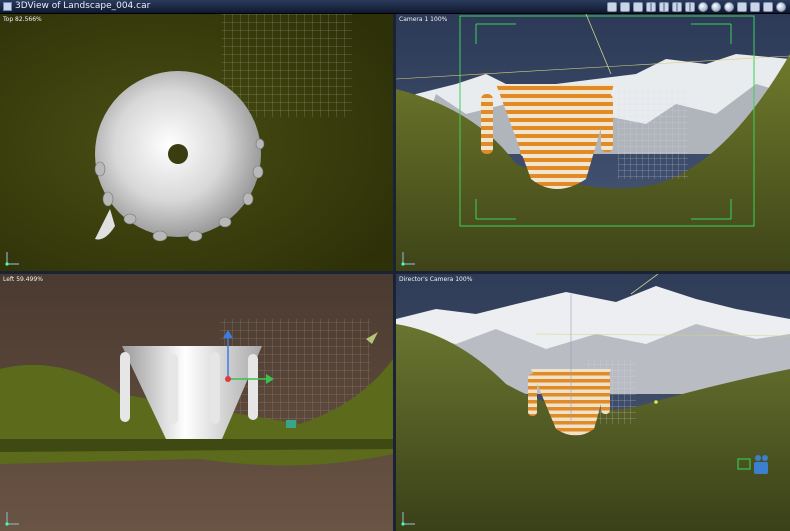 The image size is (790, 531). What do you see at coordinates (742, 7) in the screenshot?
I see `cube-top-icon` at bounding box center [742, 7].